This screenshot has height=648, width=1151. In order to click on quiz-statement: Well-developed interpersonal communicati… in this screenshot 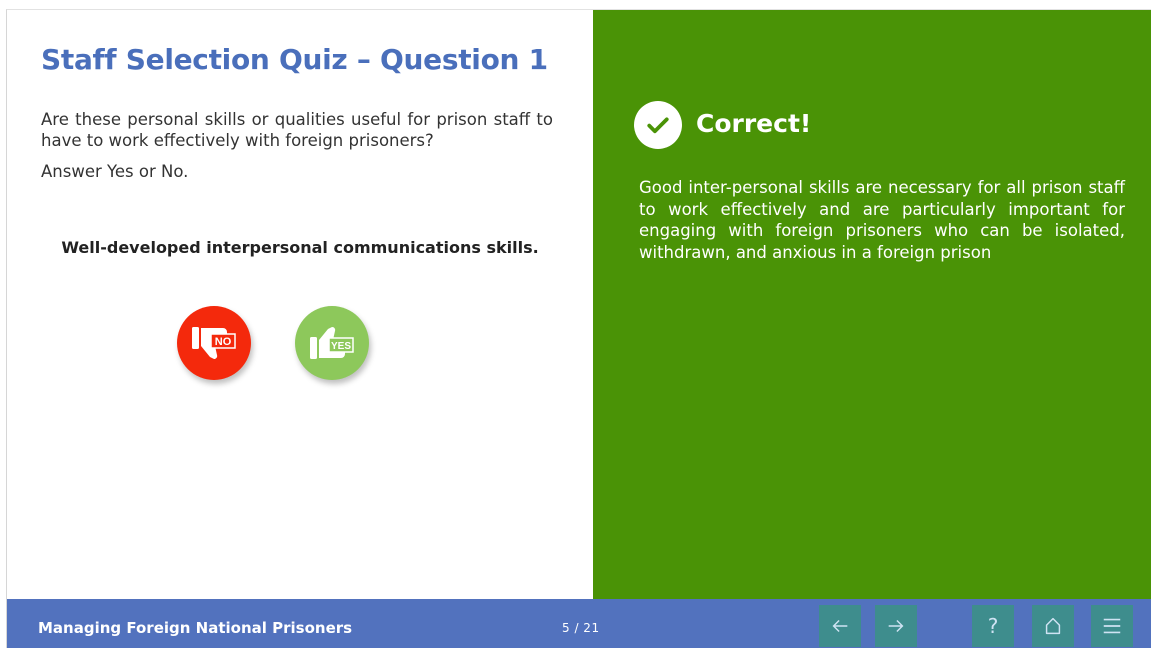, I will do `click(300, 247)`.